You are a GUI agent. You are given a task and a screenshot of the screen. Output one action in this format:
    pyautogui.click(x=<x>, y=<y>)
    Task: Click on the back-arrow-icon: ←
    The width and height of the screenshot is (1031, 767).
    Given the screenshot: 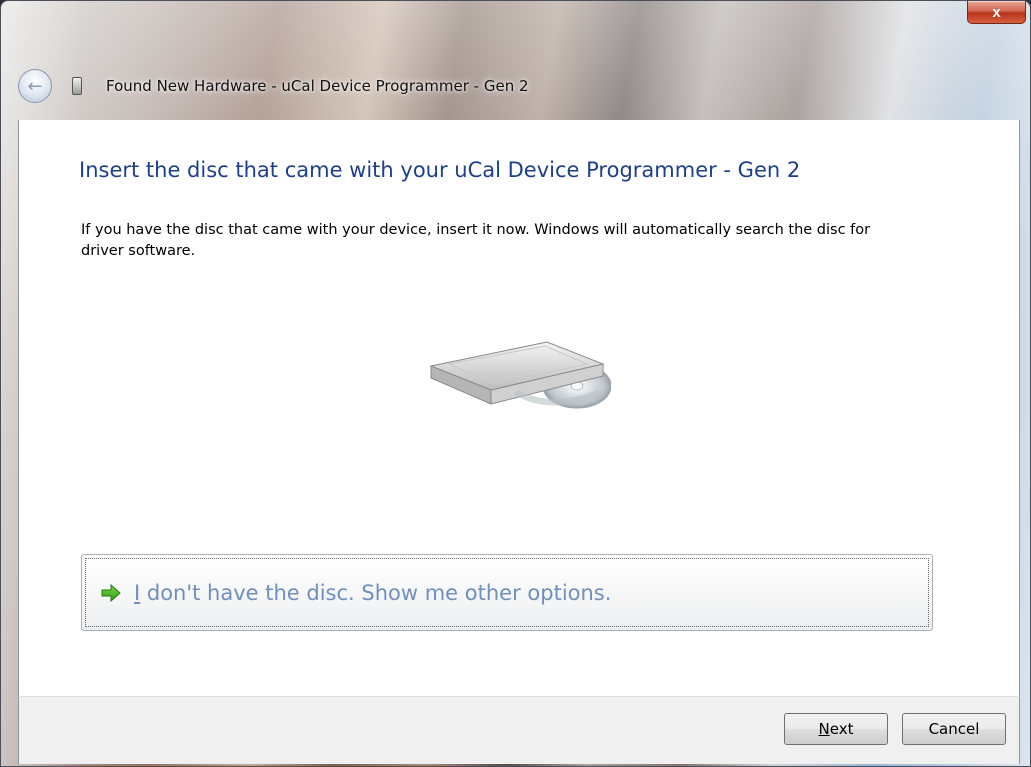 What is the action you would take?
    pyautogui.click(x=35, y=86)
    